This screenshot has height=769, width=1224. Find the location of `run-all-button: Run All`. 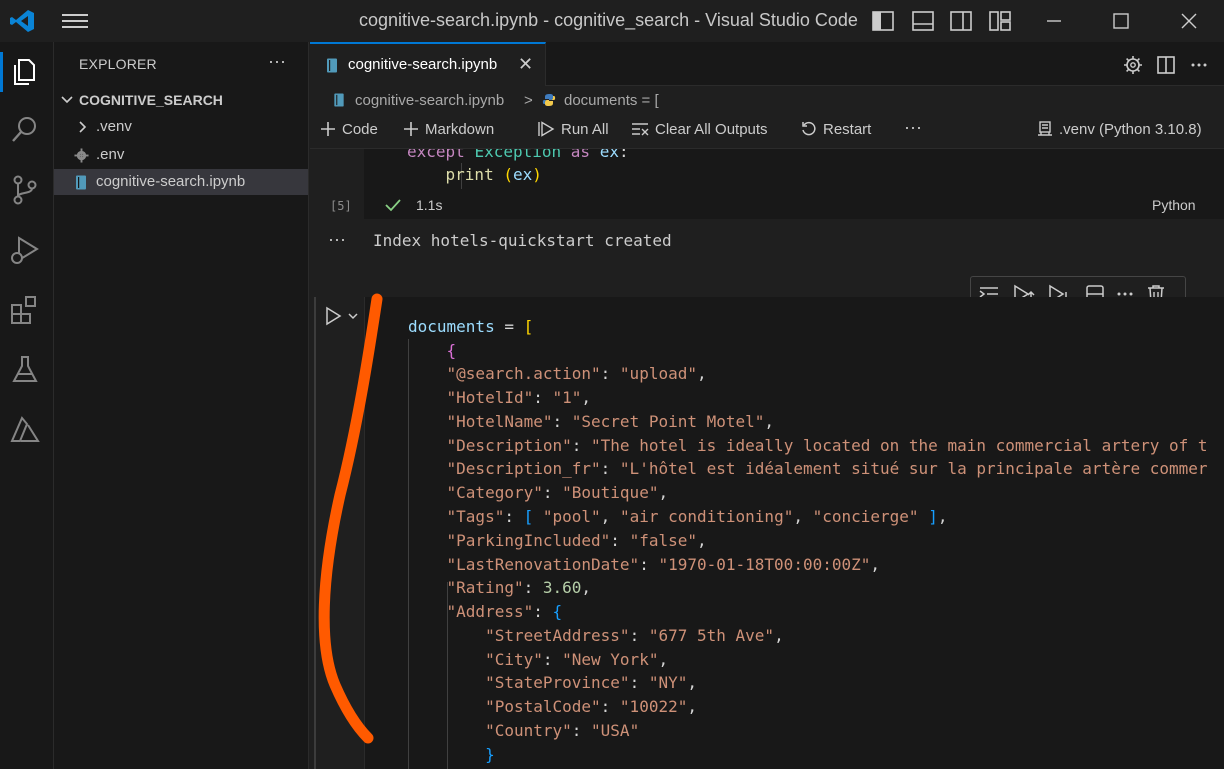

run-all-button: Run All is located at coordinates (573, 129).